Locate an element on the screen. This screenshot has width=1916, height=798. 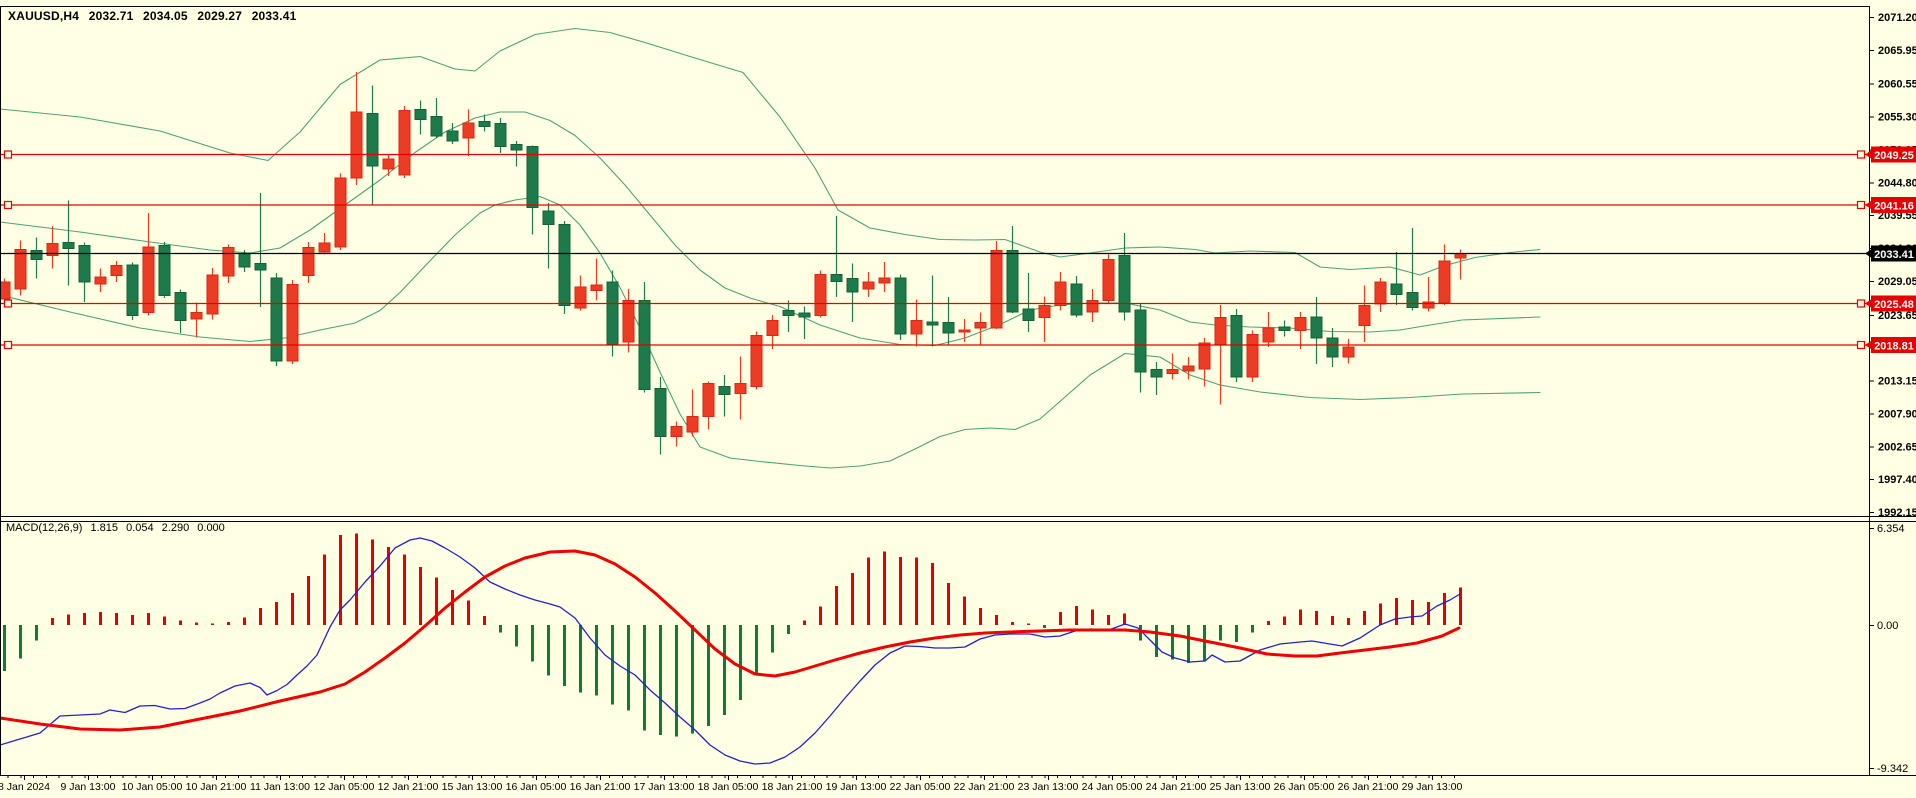
svg-text: 19 Jan 13:00 is located at coordinates (856, 787).